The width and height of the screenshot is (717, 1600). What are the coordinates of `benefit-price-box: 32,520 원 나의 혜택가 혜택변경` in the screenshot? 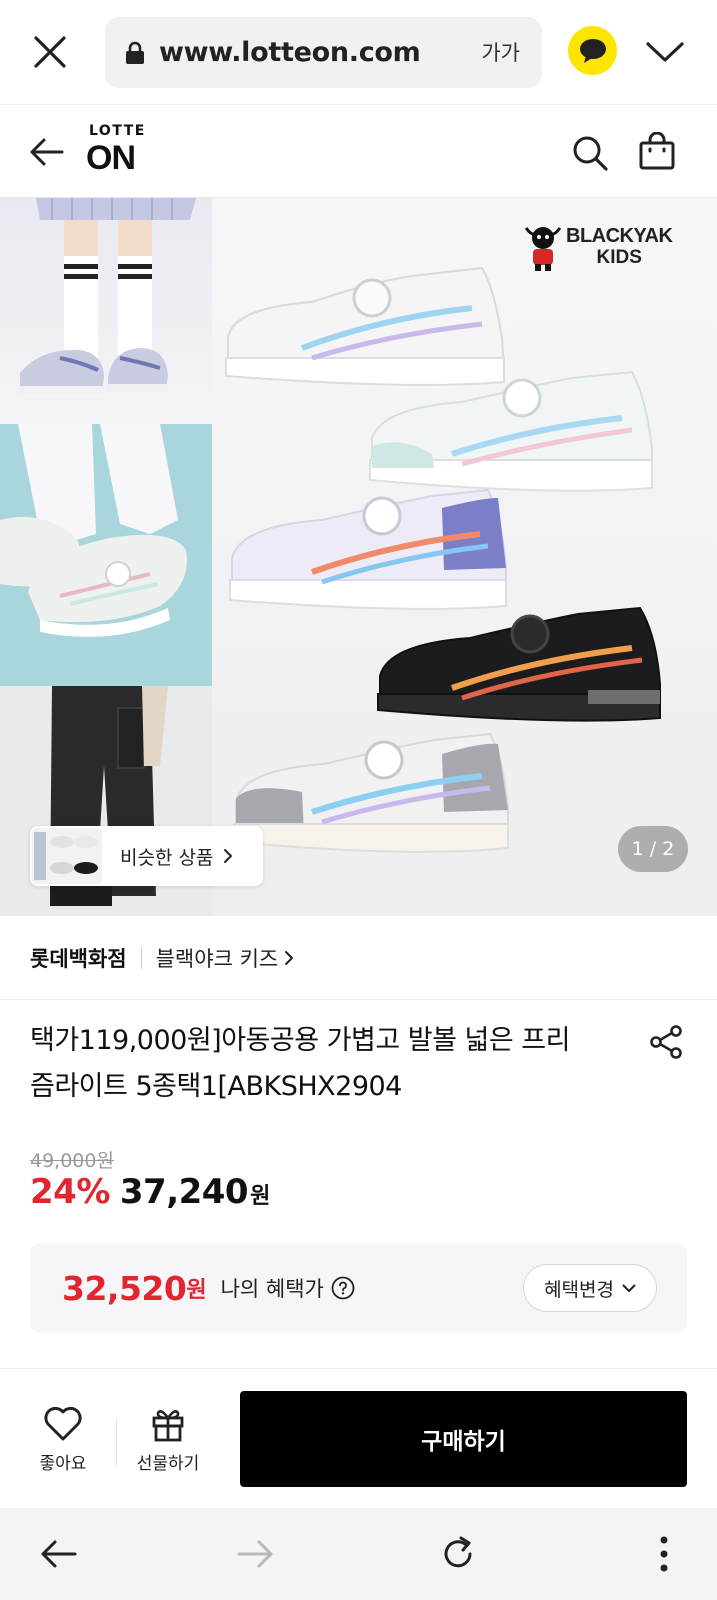 It's located at (358, 1288).